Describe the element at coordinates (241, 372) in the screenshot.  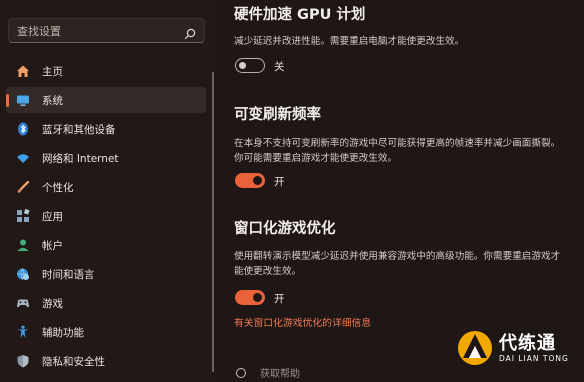
I see `help-icon` at that location.